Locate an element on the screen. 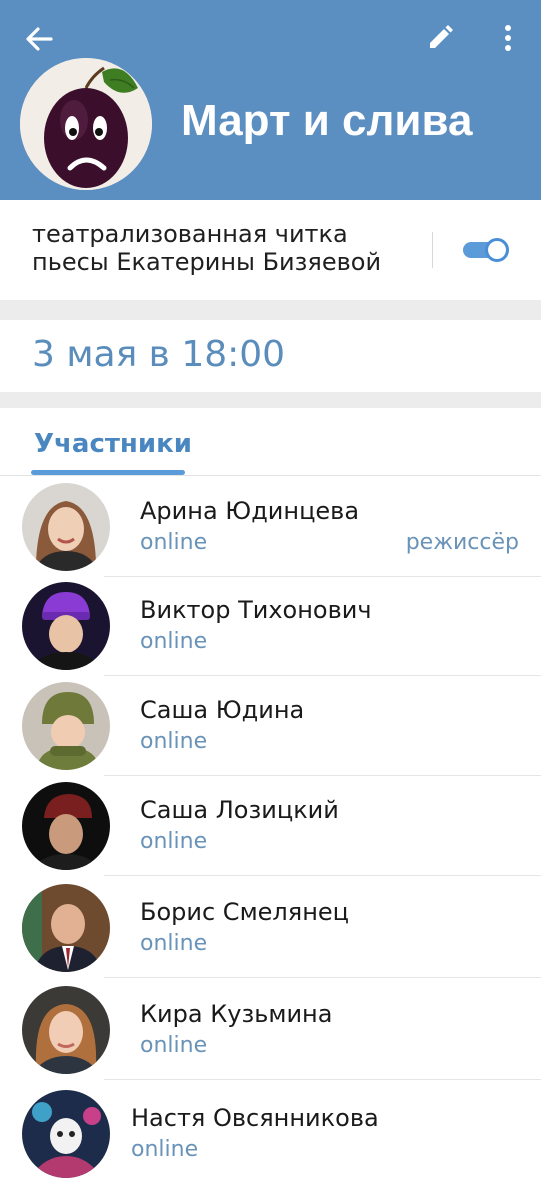  member-name: Саша Лозицкий is located at coordinates (239, 810).